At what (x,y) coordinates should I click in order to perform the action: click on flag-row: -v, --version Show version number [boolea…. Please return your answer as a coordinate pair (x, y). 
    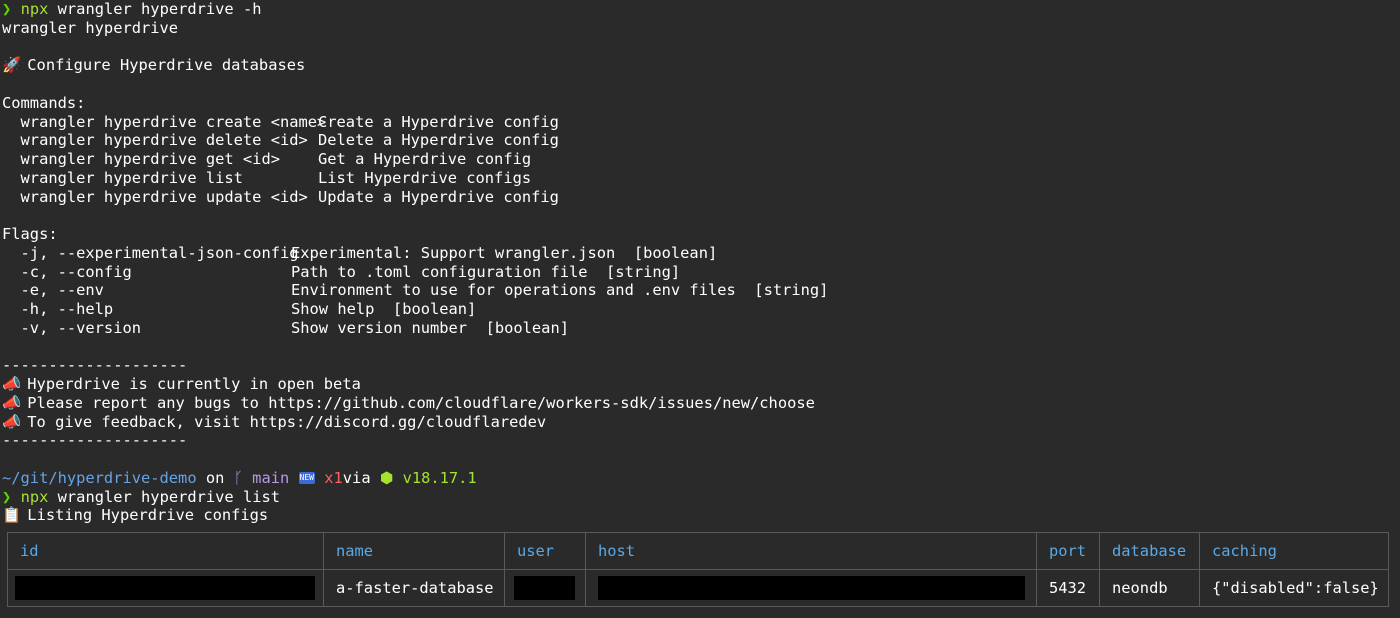
    Looking at the image, I should click on (285, 327).